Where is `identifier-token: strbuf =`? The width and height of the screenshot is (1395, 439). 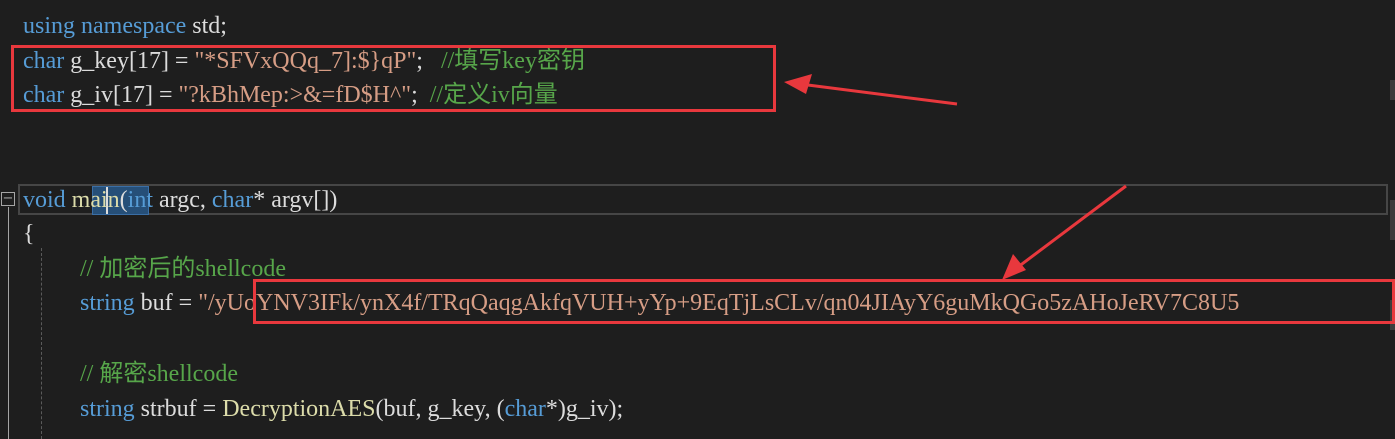
identifier-token: strbuf = is located at coordinates (178, 409).